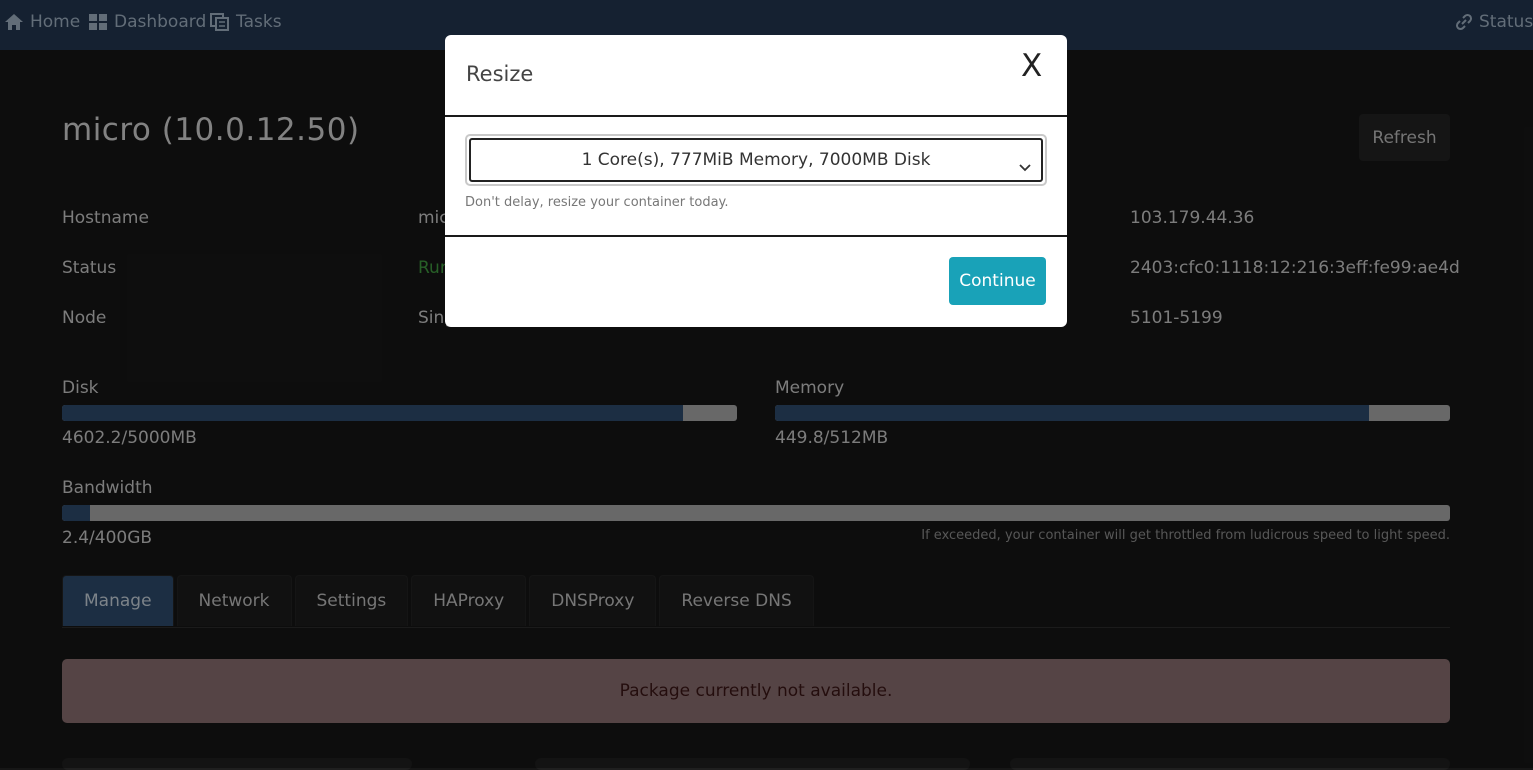 This screenshot has height=770, width=1533. What do you see at coordinates (1031, 66) in the screenshot?
I see `close-button: X` at bounding box center [1031, 66].